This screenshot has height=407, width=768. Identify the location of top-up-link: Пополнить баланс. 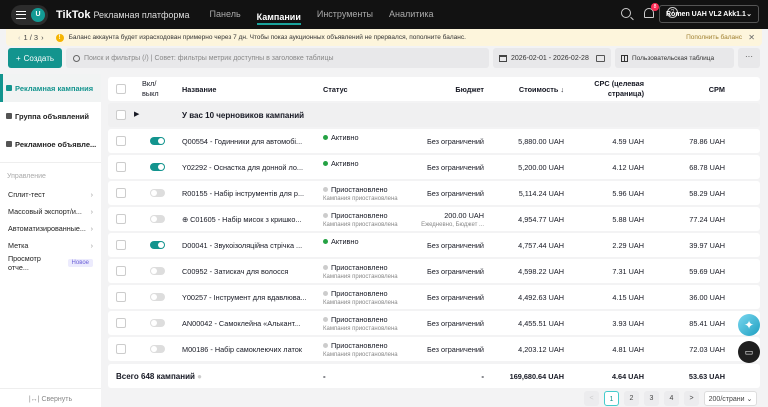
(714, 37).